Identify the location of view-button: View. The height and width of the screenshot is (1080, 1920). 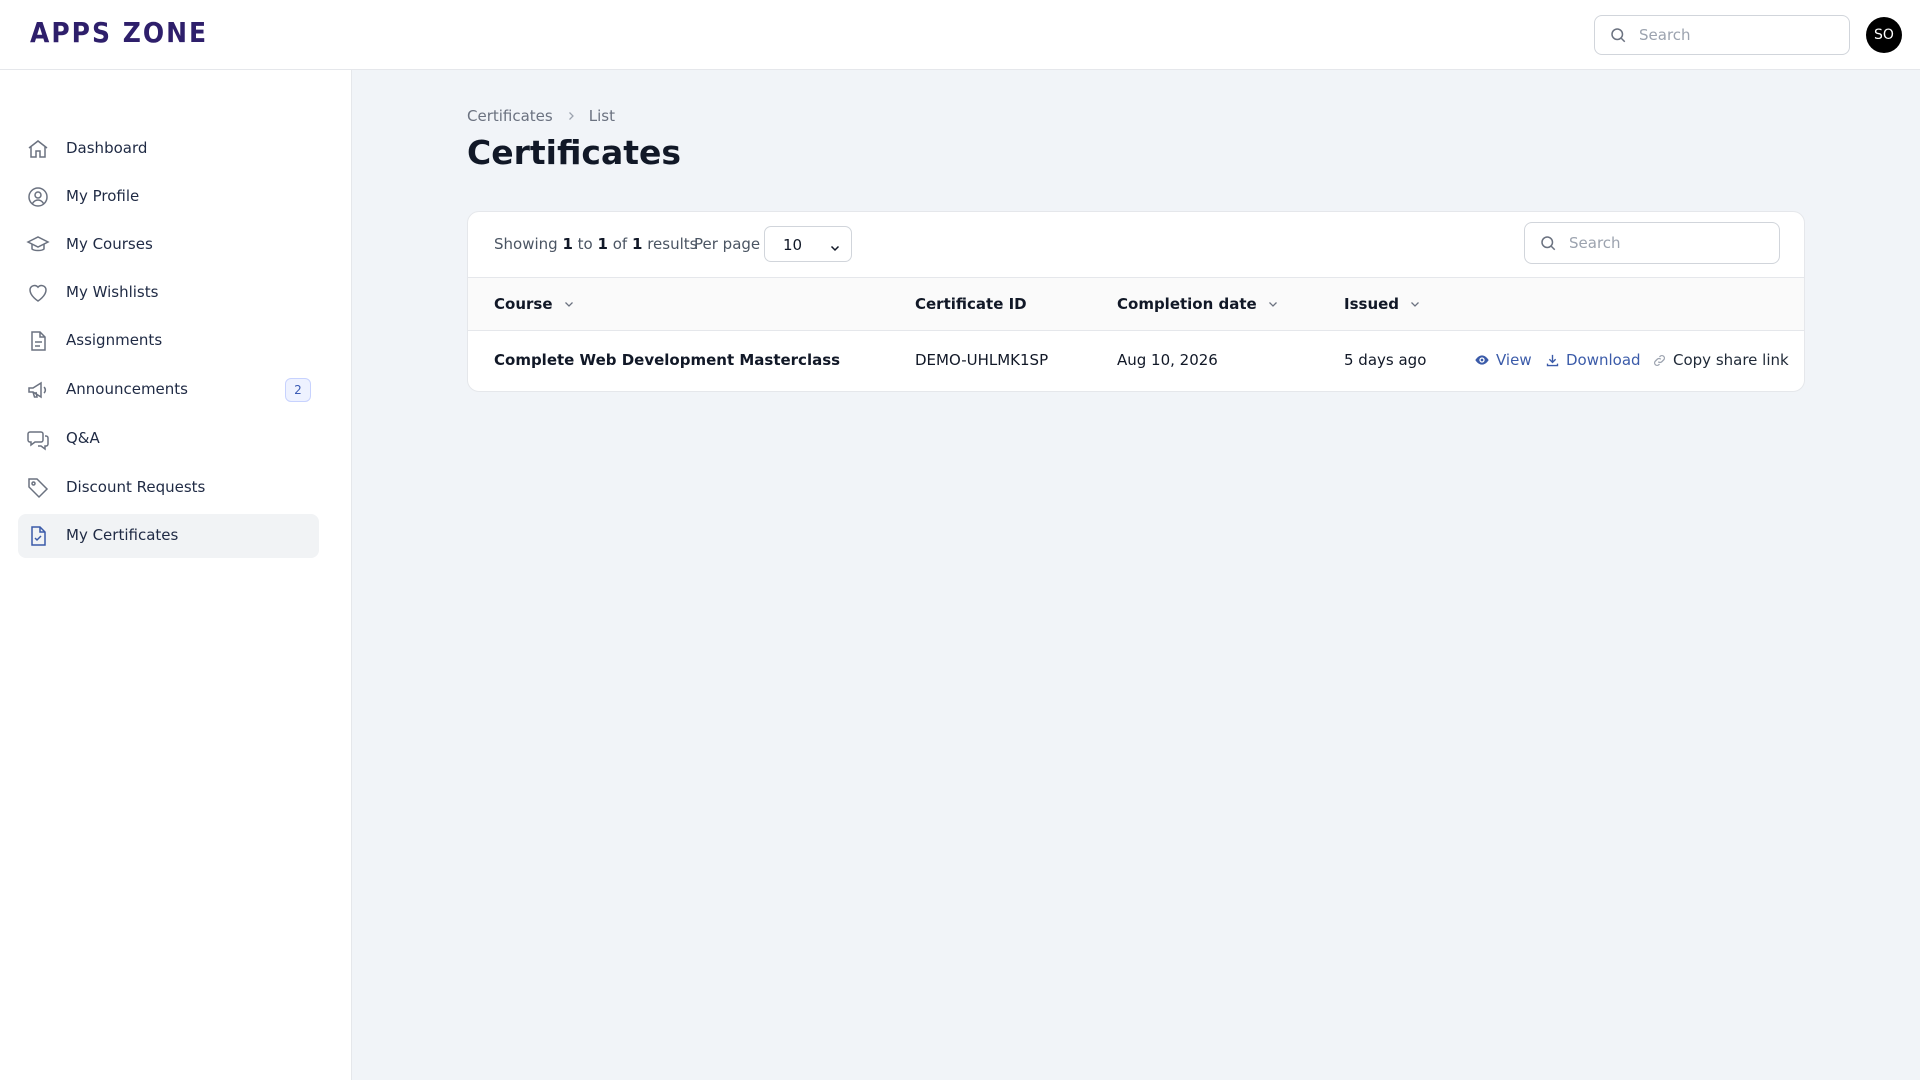
(1503, 360).